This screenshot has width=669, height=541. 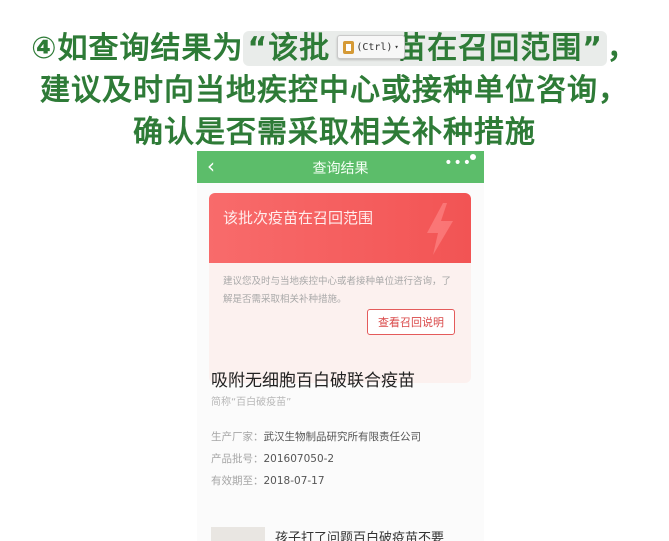 I want to click on recall-alert-description: 建议您及时与当地疾控中心或者接种单位进行咨询，了解是否需采取相关补种措施。, so click(x=337, y=290).